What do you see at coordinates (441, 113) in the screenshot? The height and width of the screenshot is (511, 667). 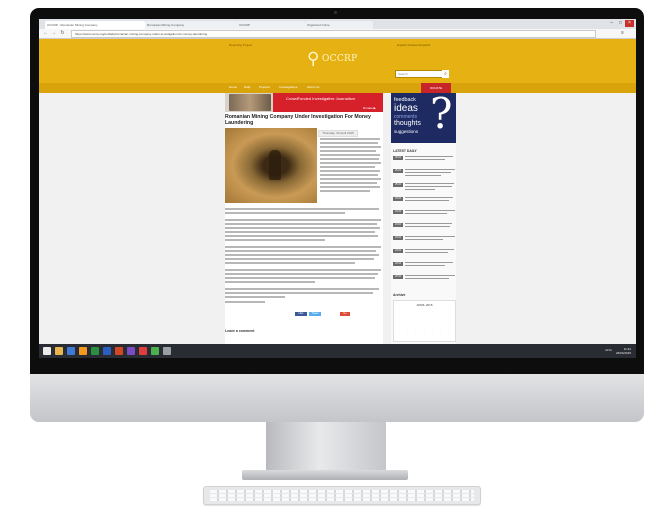 I see `question-mark-icon: ?` at bounding box center [441, 113].